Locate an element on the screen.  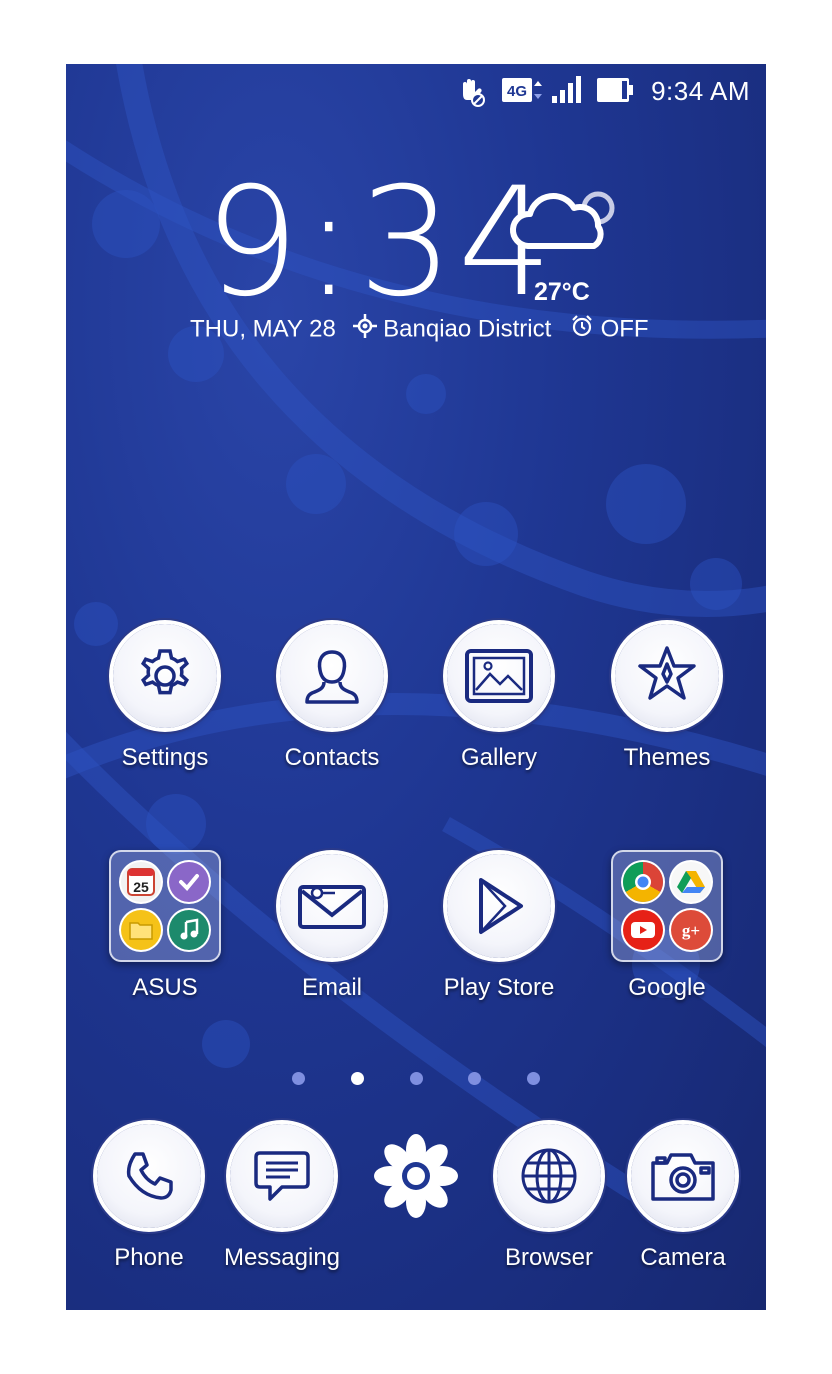
network-4g-icon: 4G is located at coordinates (525, 93).